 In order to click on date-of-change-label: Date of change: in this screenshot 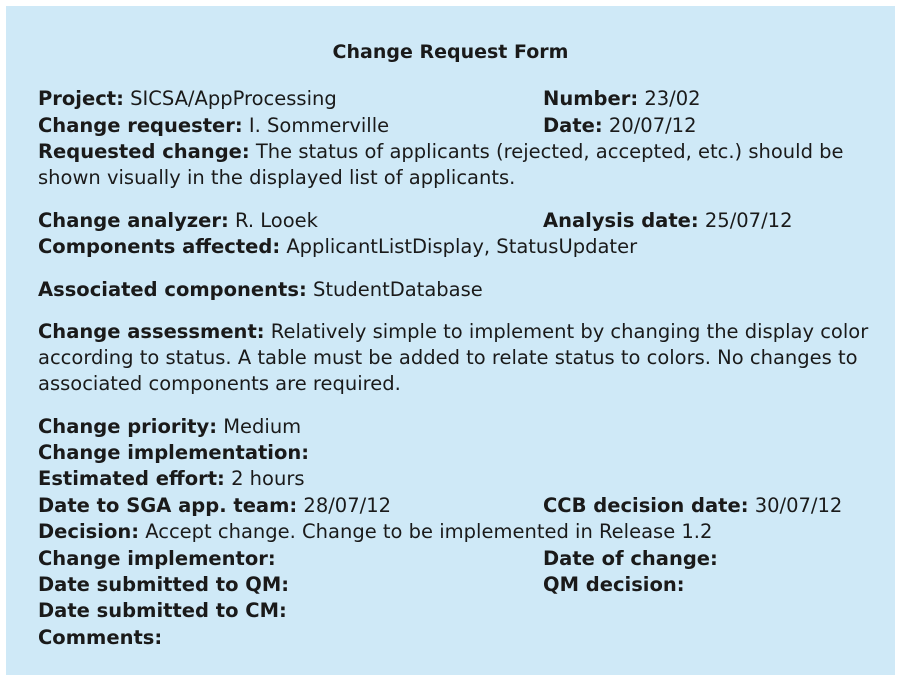, I will do `click(630, 558)`.